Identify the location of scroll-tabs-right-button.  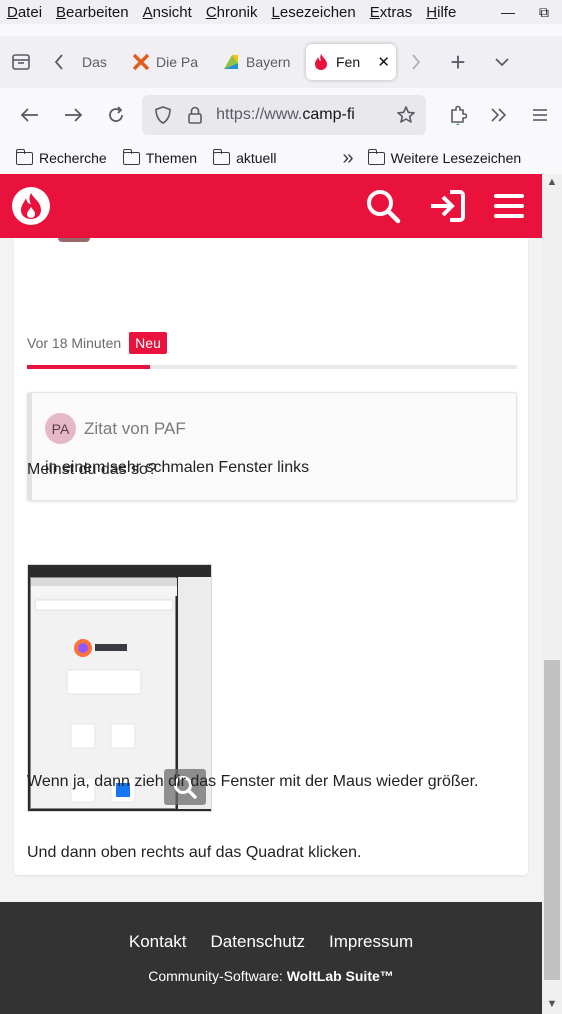
(416, 62).